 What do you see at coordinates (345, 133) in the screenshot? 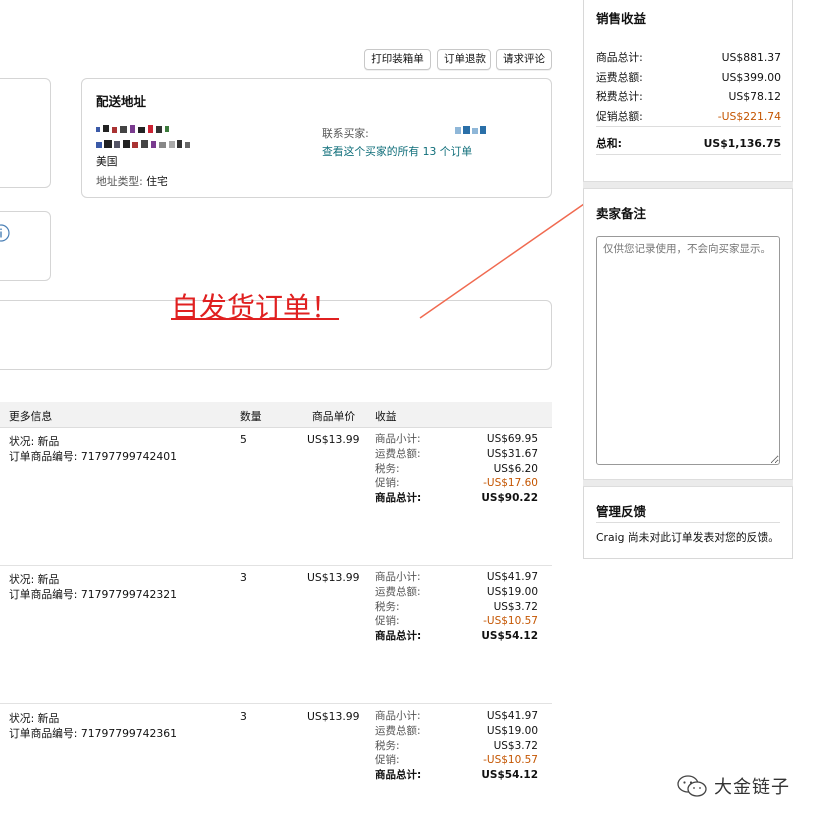
I see `contact-buyer-label: 联系买家:` at bounding box center [345, 133].